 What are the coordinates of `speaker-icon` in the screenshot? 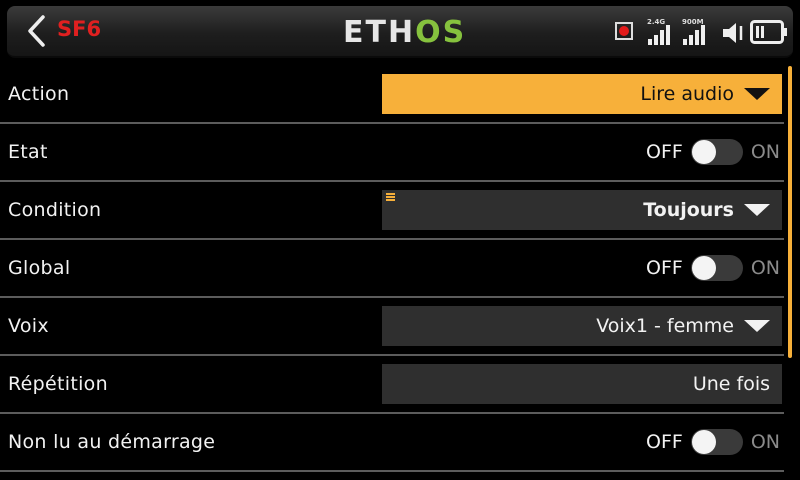 It's located at (734, 47).